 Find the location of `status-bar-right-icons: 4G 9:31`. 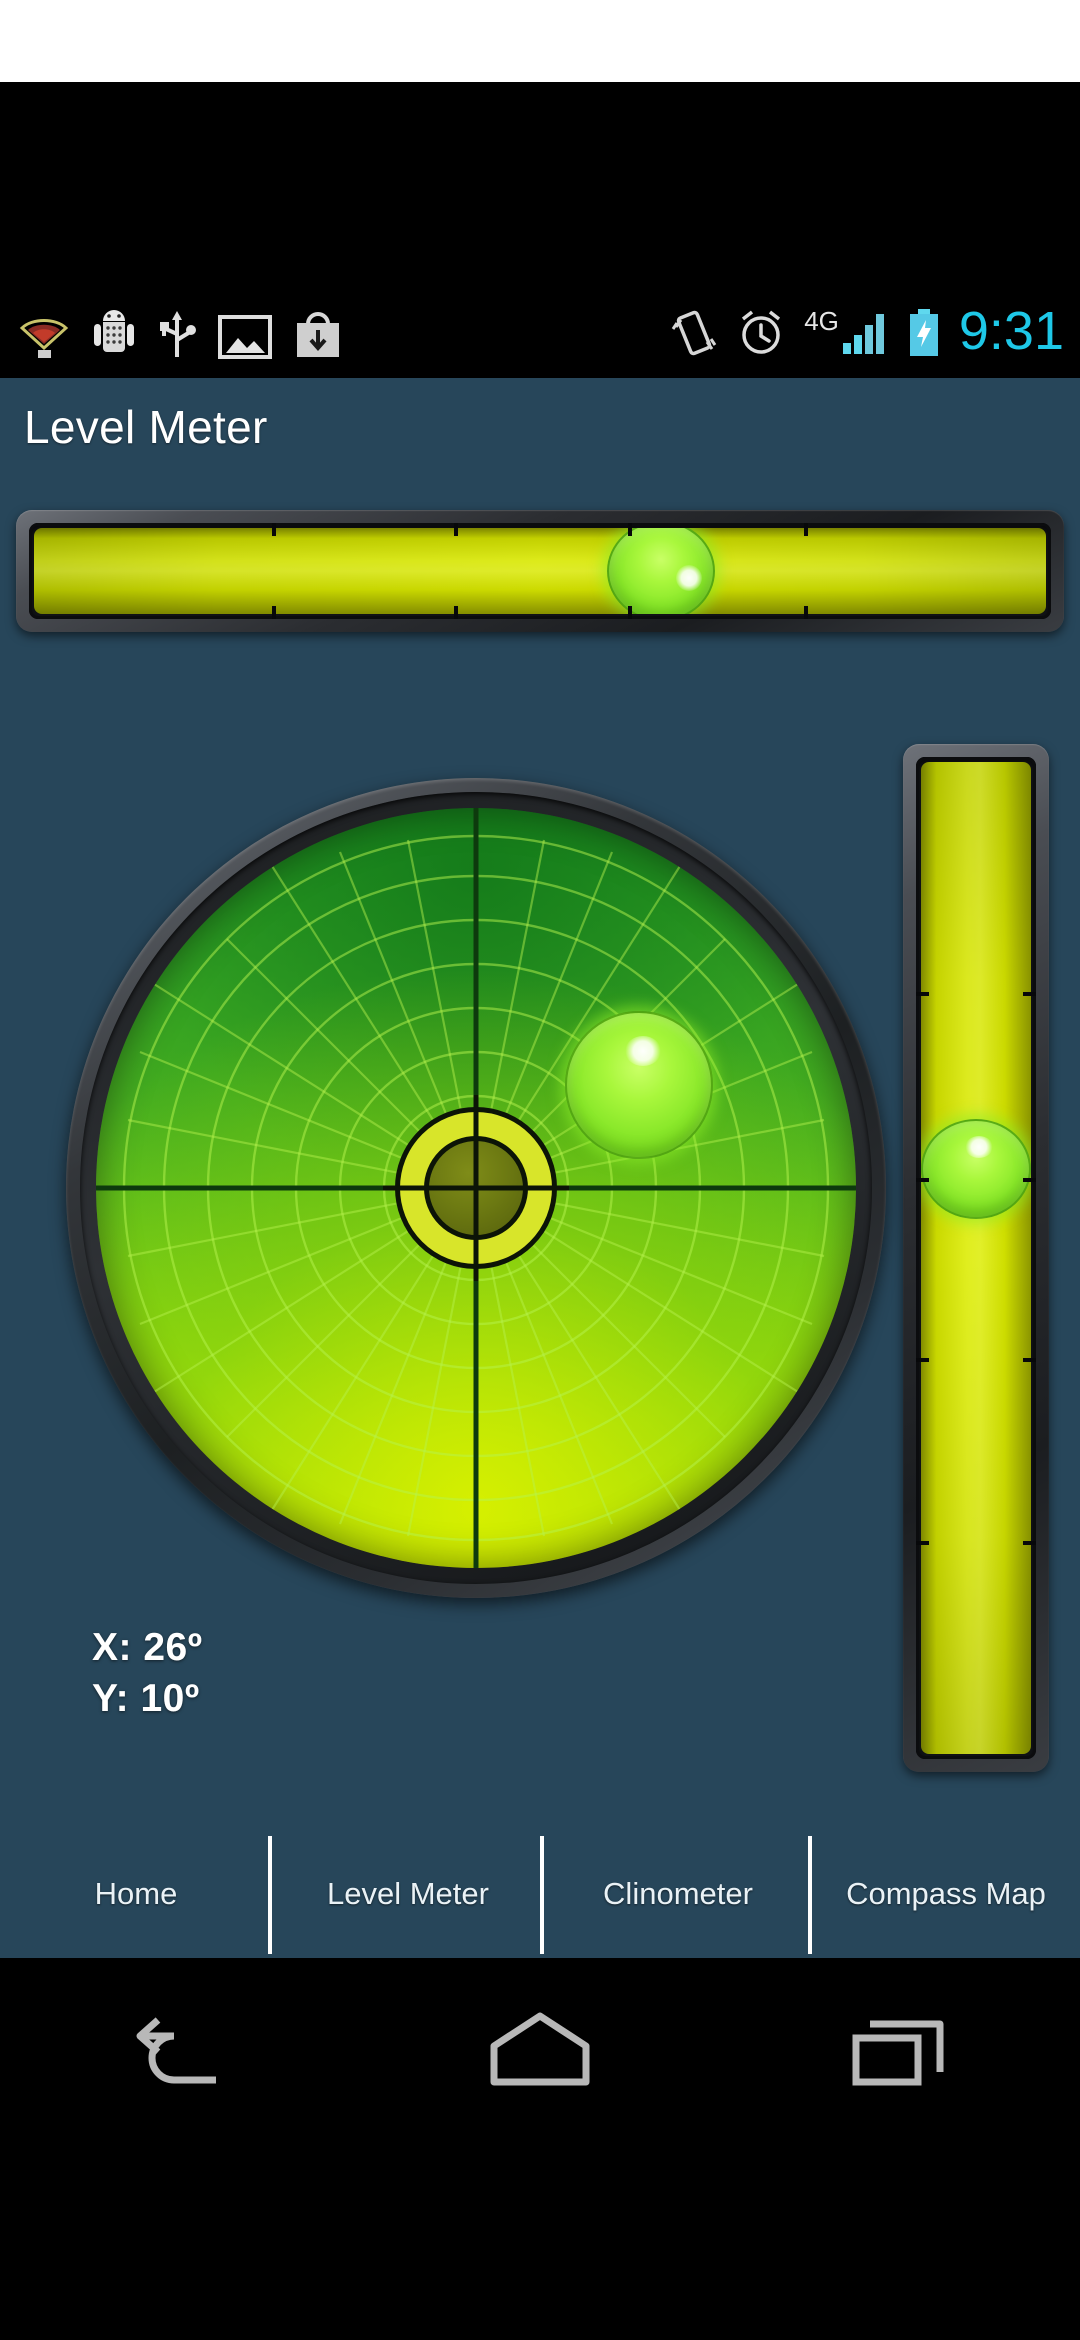

status-bar-right-icons: 4G 9:31 is located at coordinates (867, 333).